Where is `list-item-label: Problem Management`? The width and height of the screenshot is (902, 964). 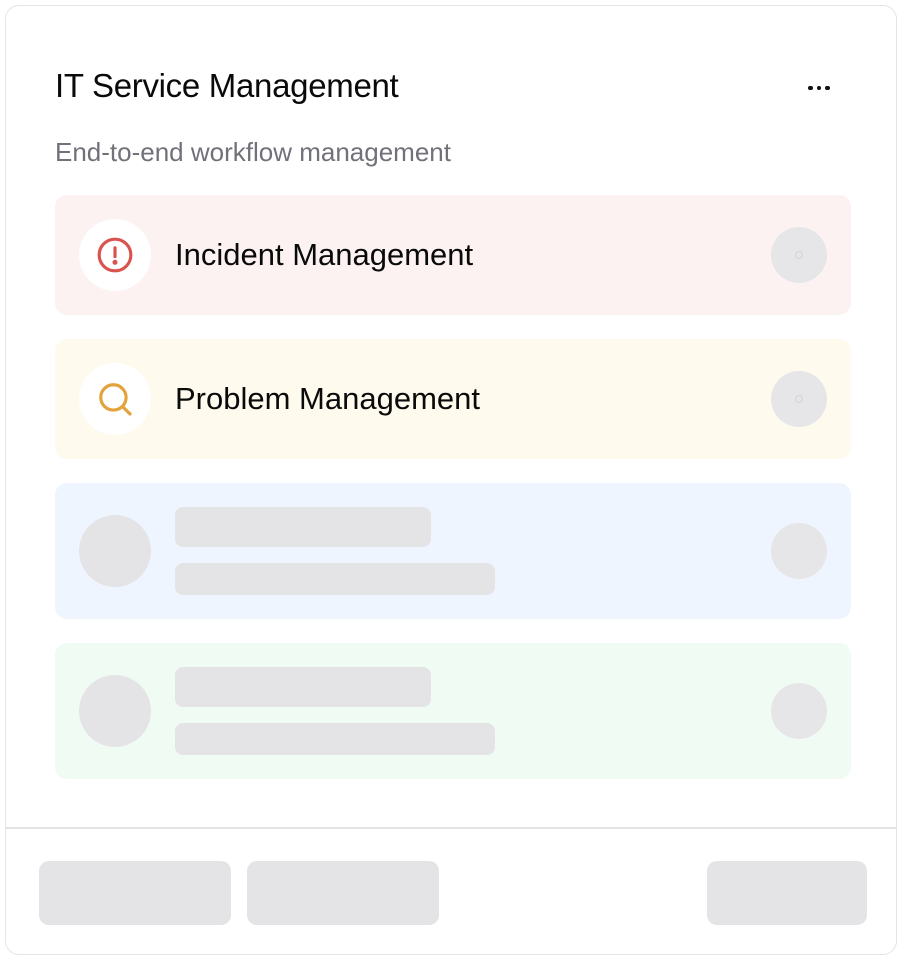
list-item-label: Problem Management is located at coordinates (327, 398).